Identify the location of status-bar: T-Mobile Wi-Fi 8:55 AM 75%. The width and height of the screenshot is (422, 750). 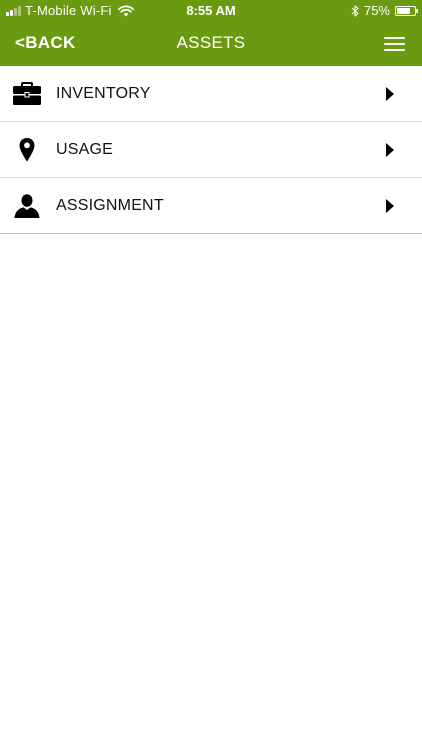
(211, 11).